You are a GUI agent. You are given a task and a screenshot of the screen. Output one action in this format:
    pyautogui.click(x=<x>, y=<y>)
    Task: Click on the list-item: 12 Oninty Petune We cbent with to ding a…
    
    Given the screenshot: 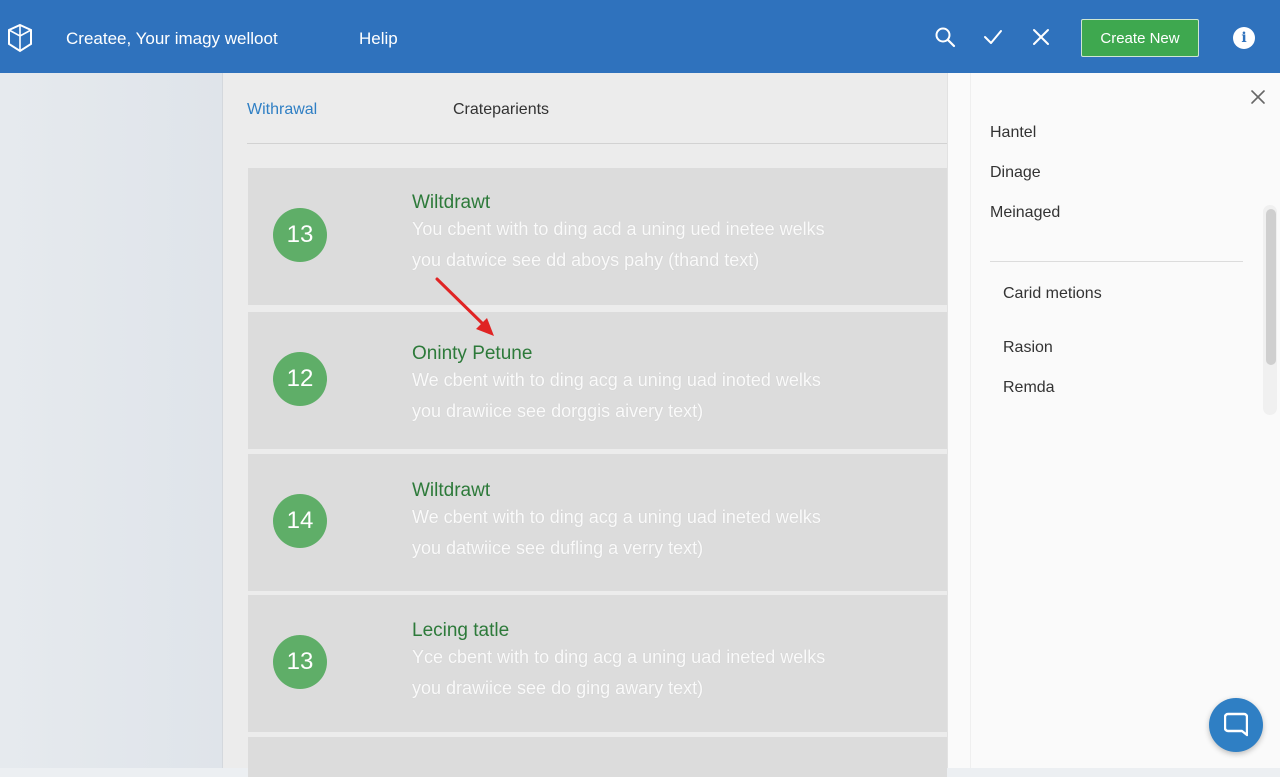 What is the action you would take?
    pyautogui.click(x=597, y=380)
    